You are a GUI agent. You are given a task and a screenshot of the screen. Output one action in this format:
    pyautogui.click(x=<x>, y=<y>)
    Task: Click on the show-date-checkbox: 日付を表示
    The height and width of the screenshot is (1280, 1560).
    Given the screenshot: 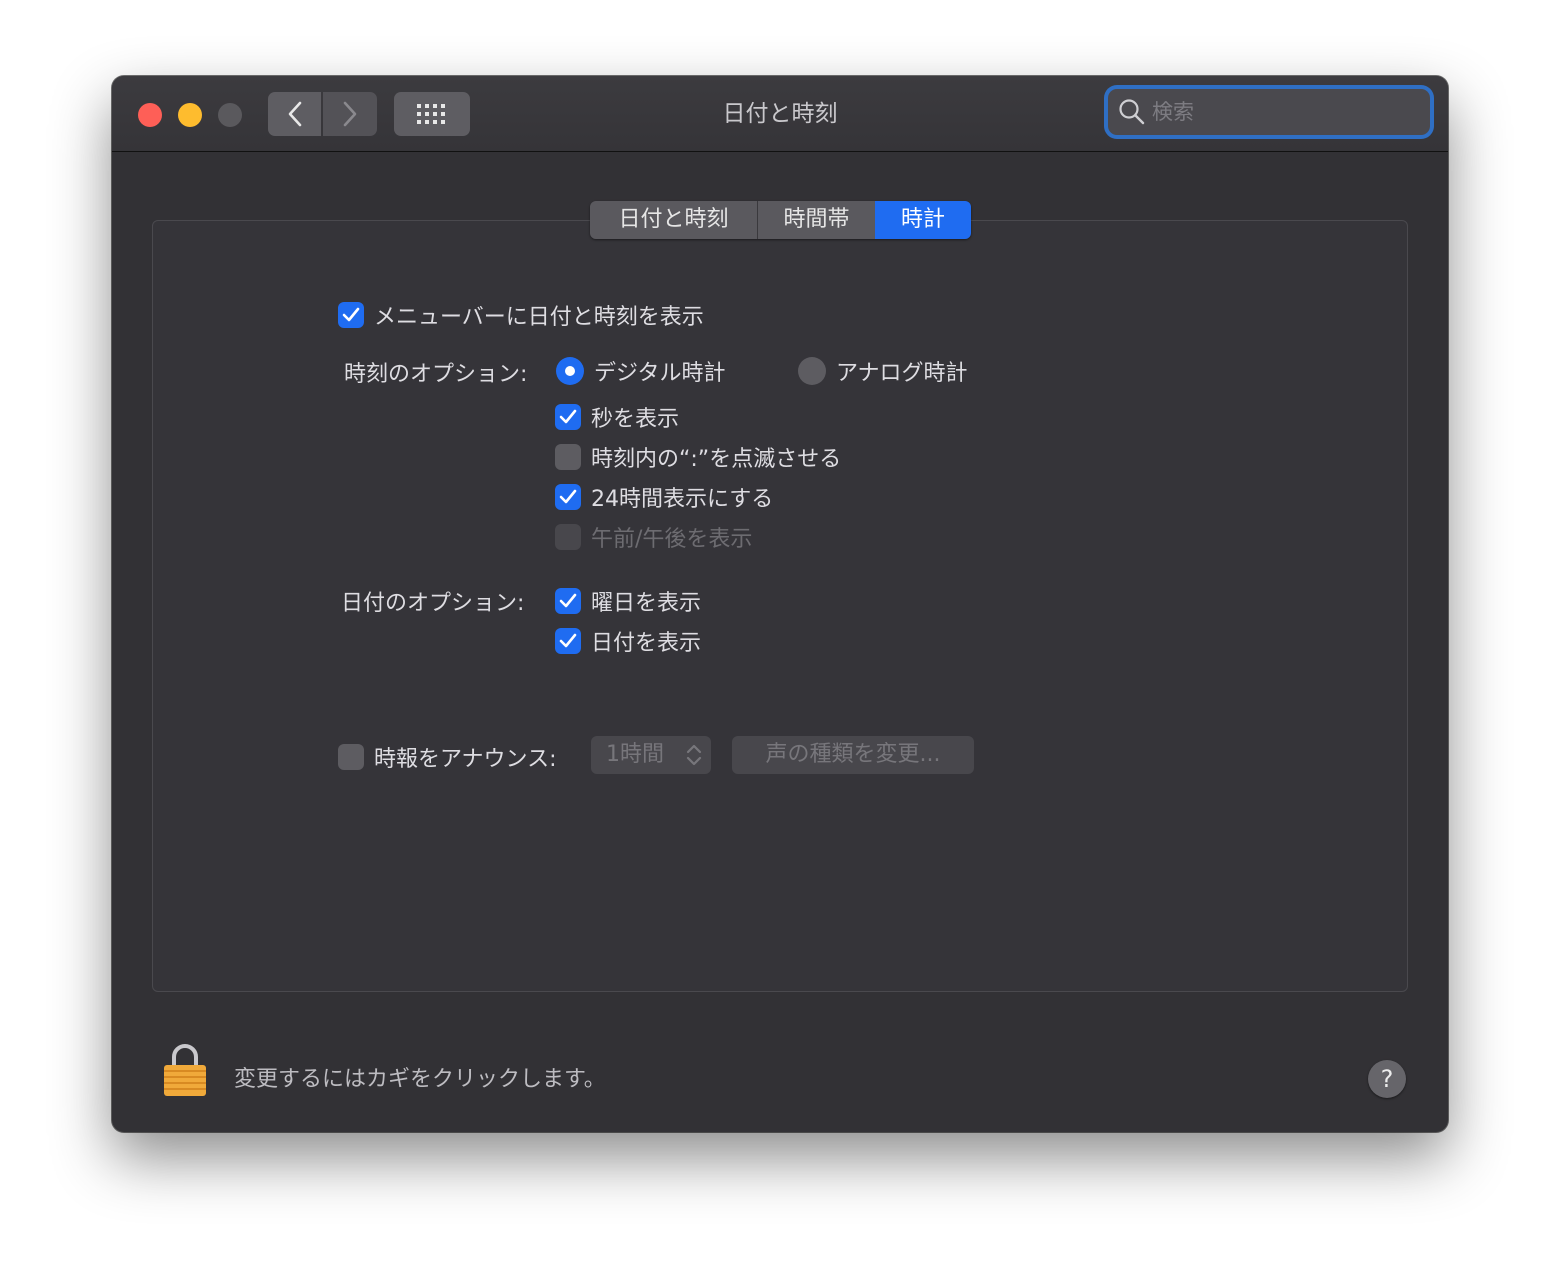 What is the action you would take?
    pyautogui.click(x=628, y=641)
    